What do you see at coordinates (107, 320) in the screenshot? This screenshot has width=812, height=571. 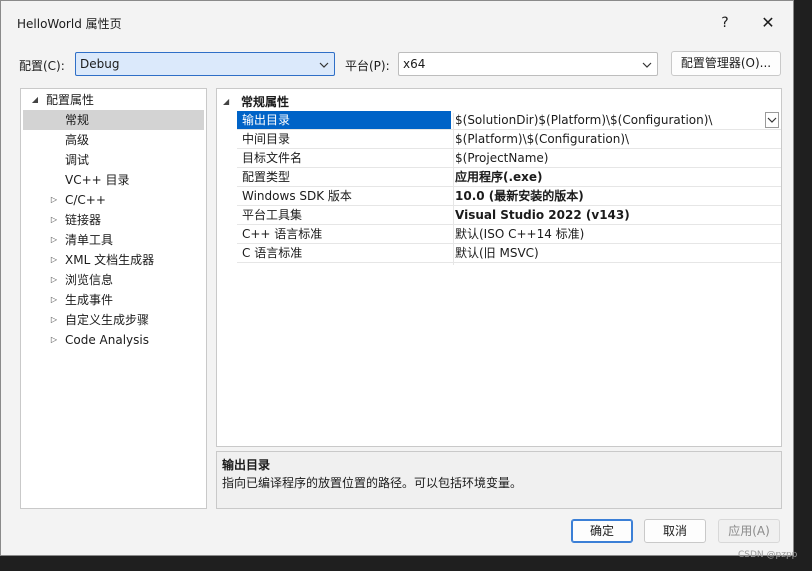 I see `tree-item-label: 自定义生成步骤` at bounding box center [107, 320].